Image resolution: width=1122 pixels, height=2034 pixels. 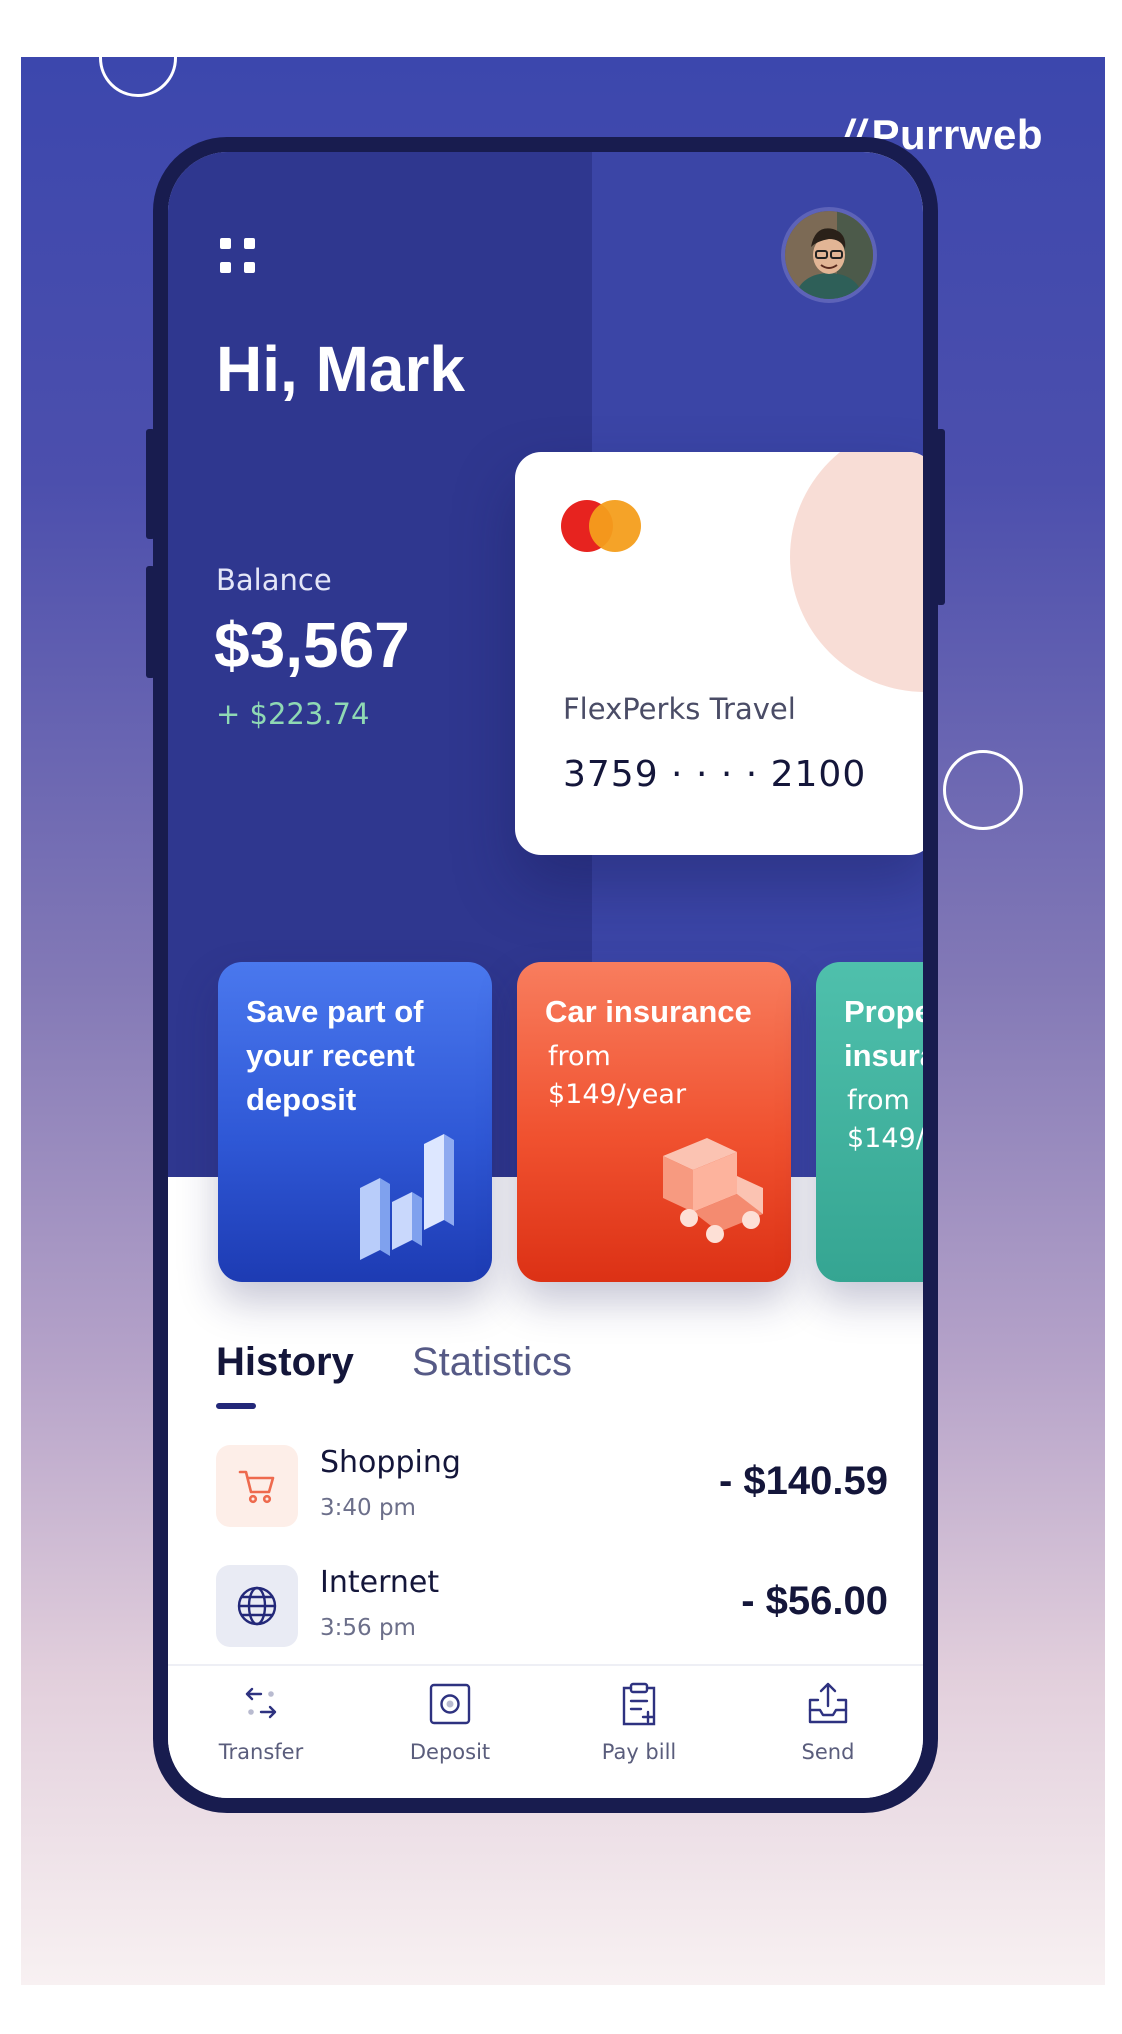 I want to click on nav-label: Send, so click(x=828, y=1752).